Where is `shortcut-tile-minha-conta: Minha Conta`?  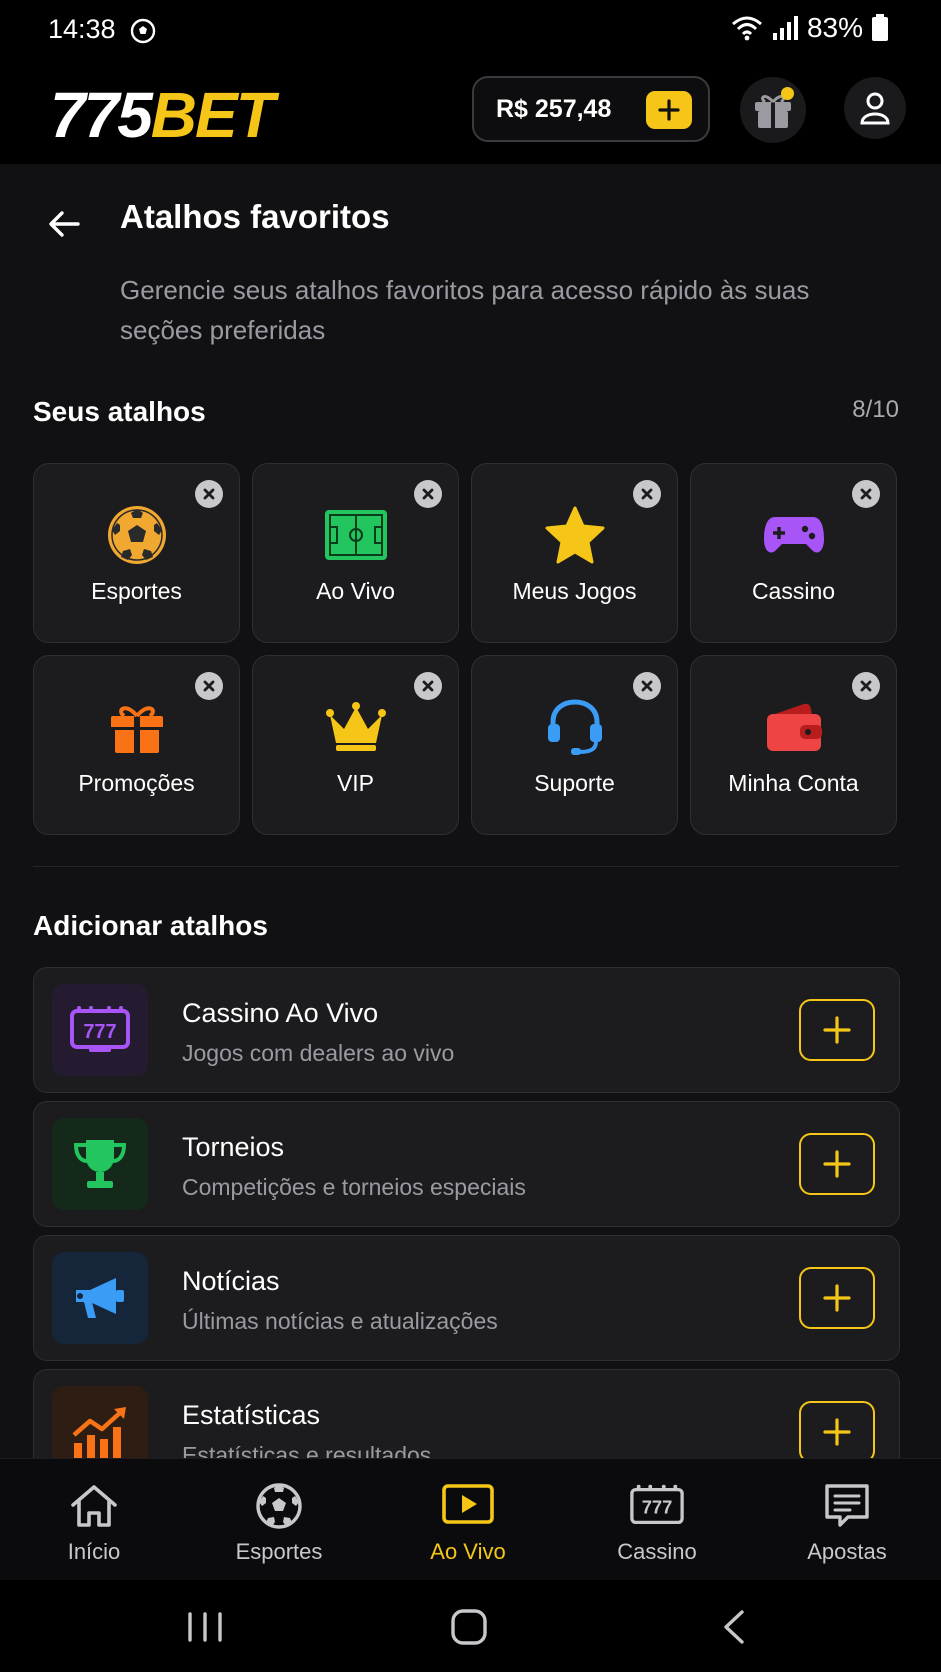 shortcut-tile-minha-conta: Minha Conta is located at coordinates (793, 745).